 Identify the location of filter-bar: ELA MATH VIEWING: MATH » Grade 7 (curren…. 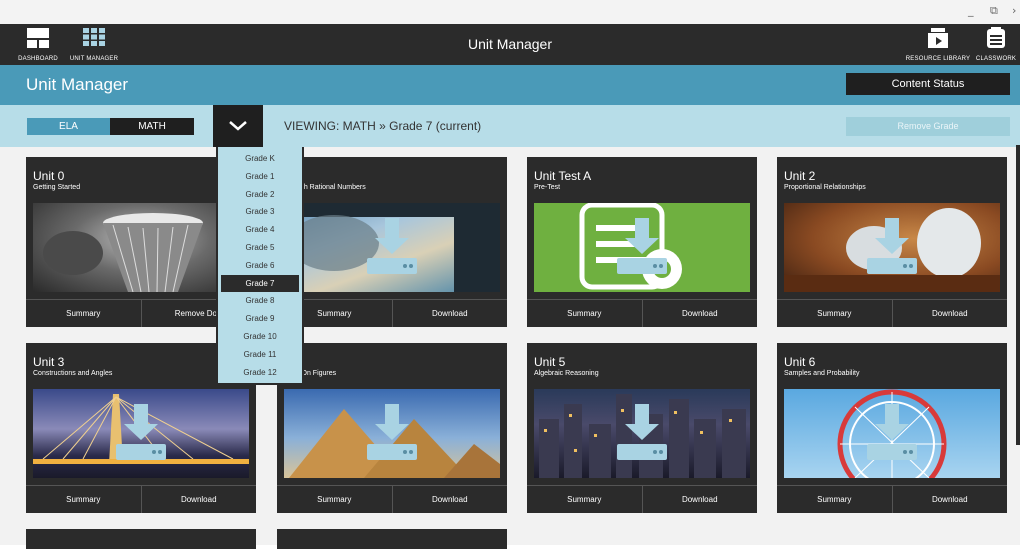
(510, 126).